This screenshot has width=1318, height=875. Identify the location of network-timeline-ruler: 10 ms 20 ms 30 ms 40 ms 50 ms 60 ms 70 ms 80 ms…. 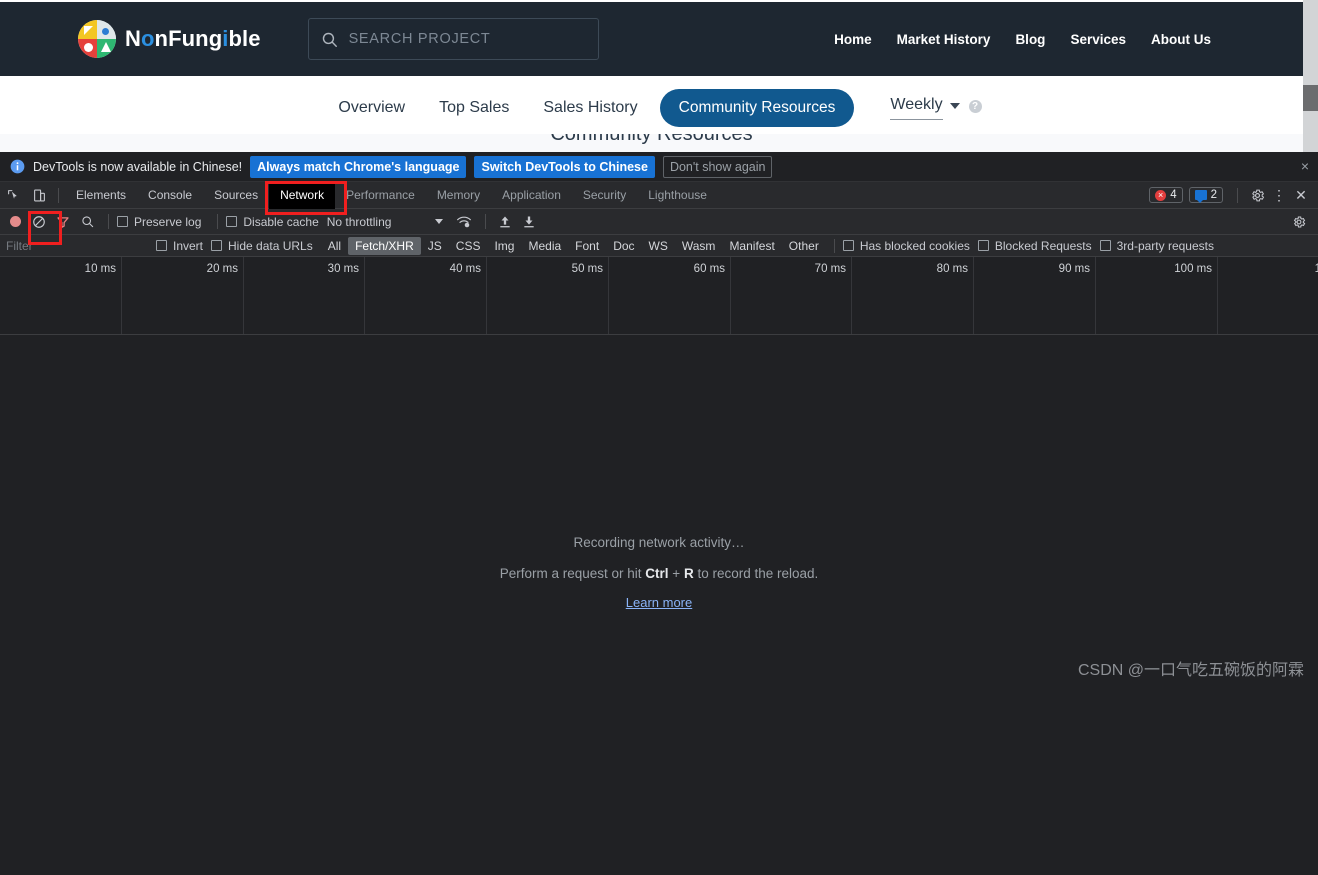
(659, 296).